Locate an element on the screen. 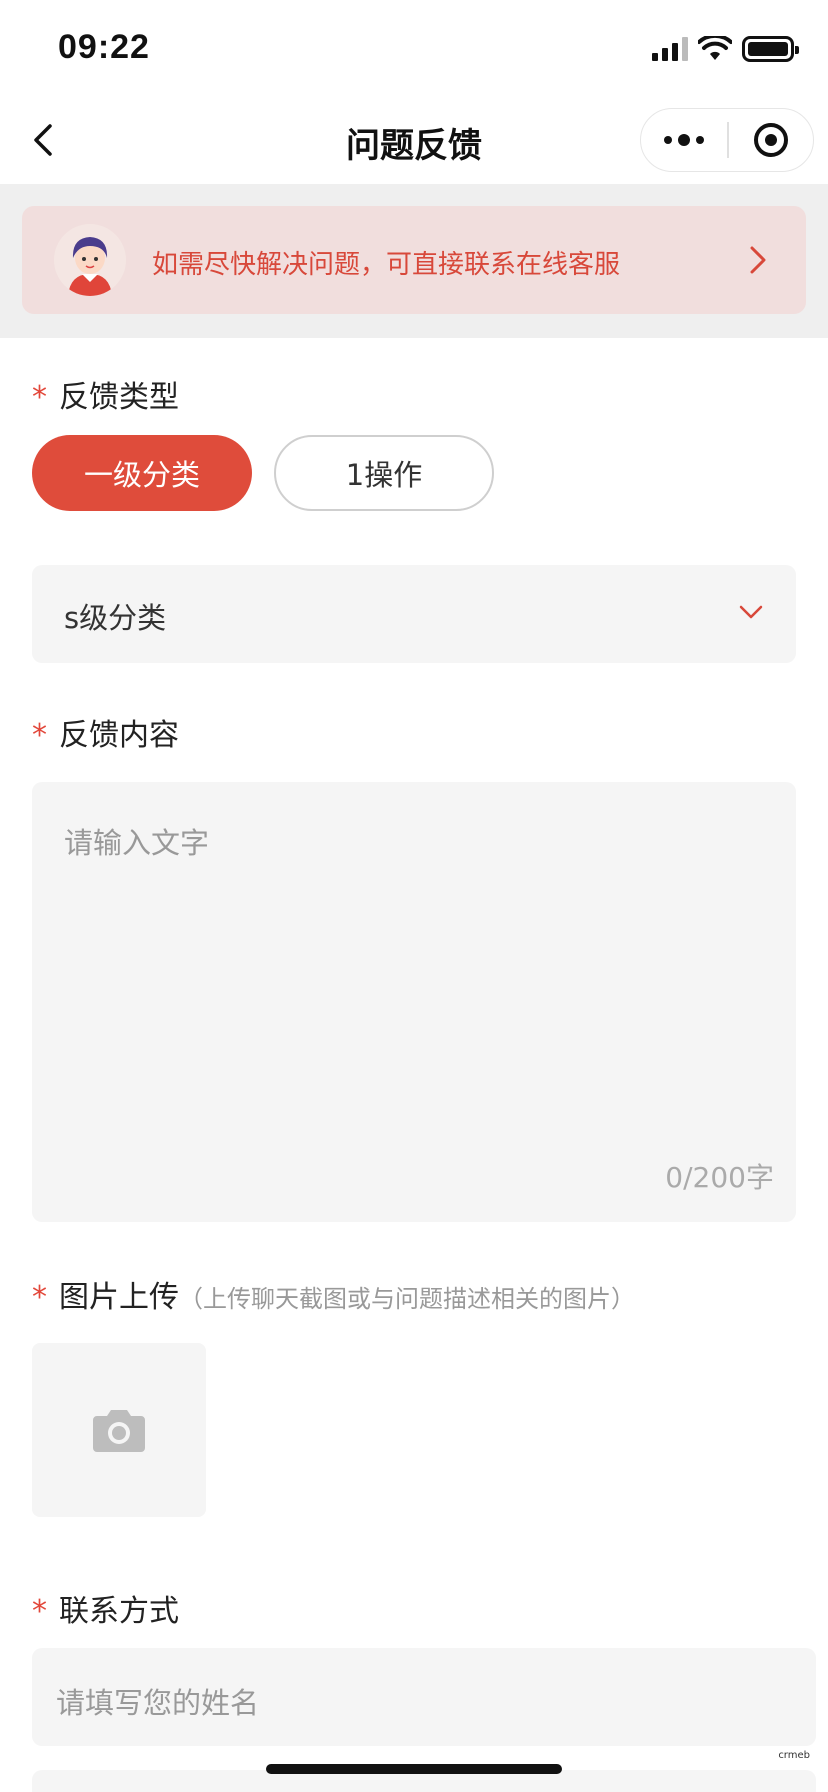  close-mini-program-button is located at coordinates (771, 140).